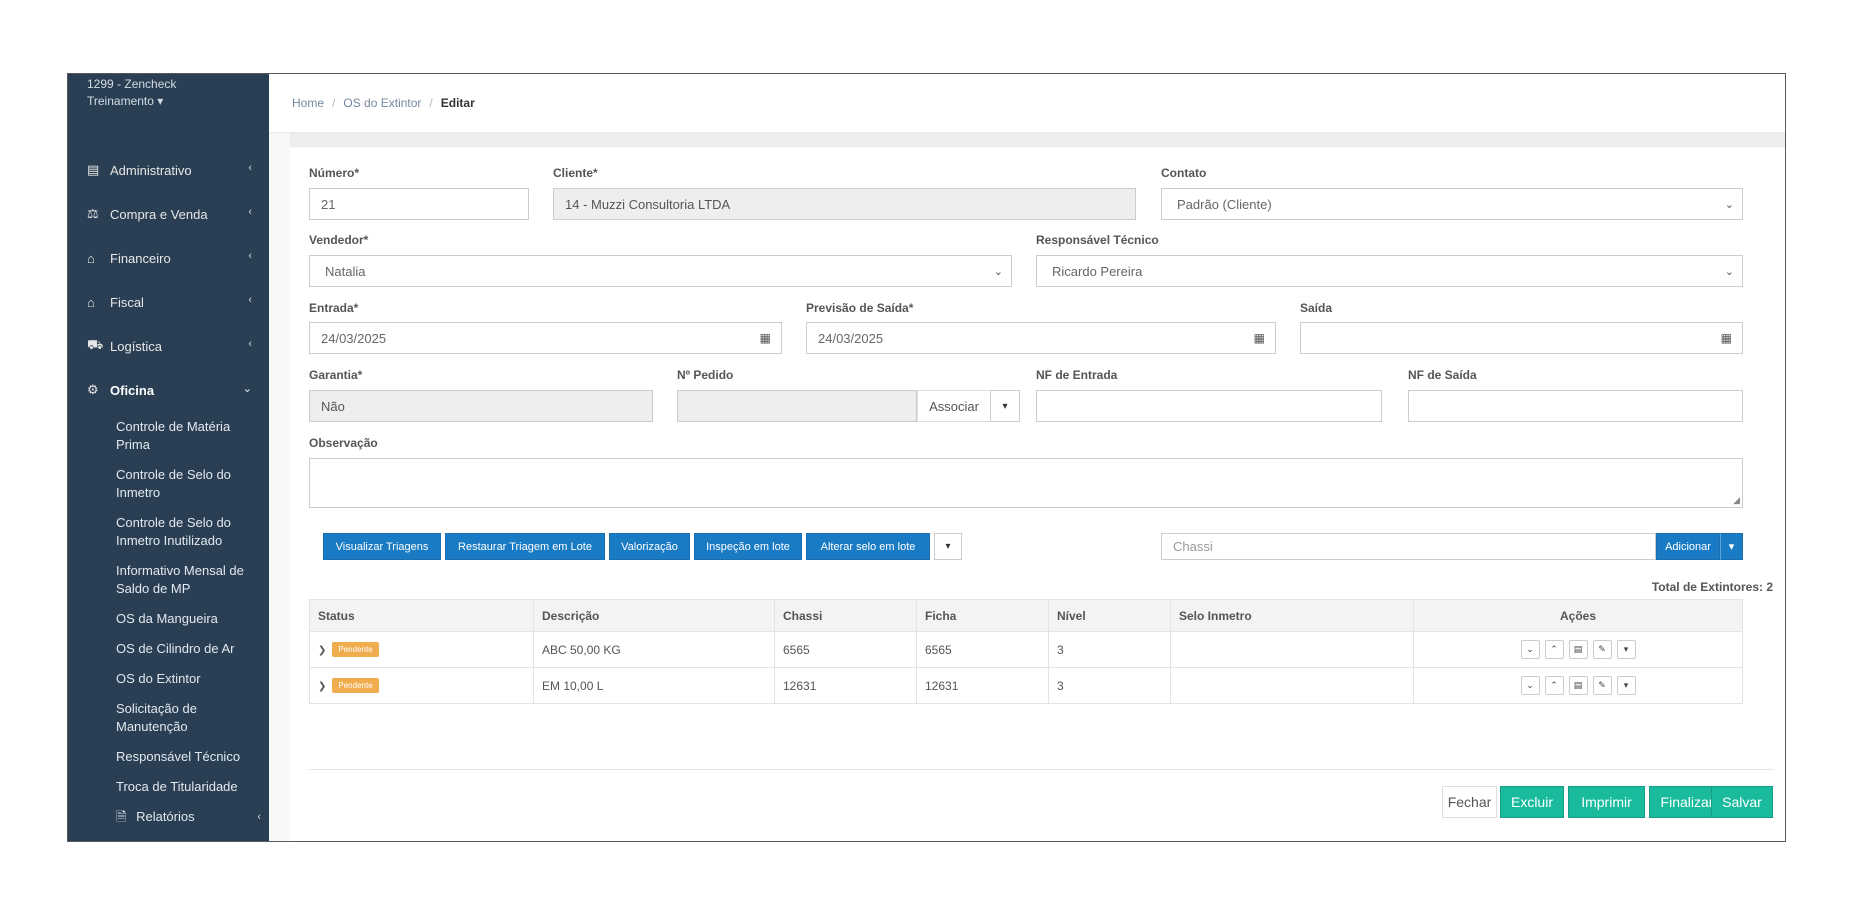  I want to click on ficha-cell: 12631, so click(982, 685).